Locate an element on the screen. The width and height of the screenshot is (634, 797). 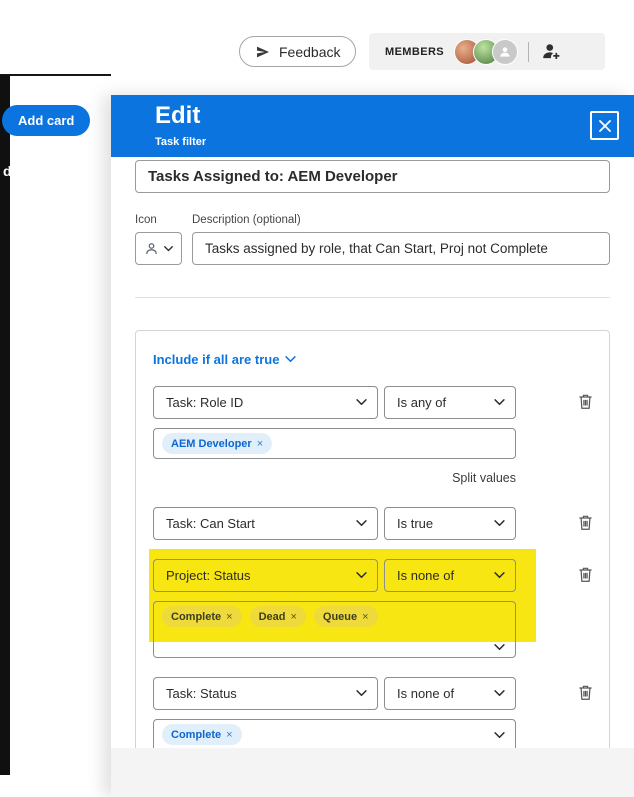
filter-name-input is located at coordinates (372, 176).